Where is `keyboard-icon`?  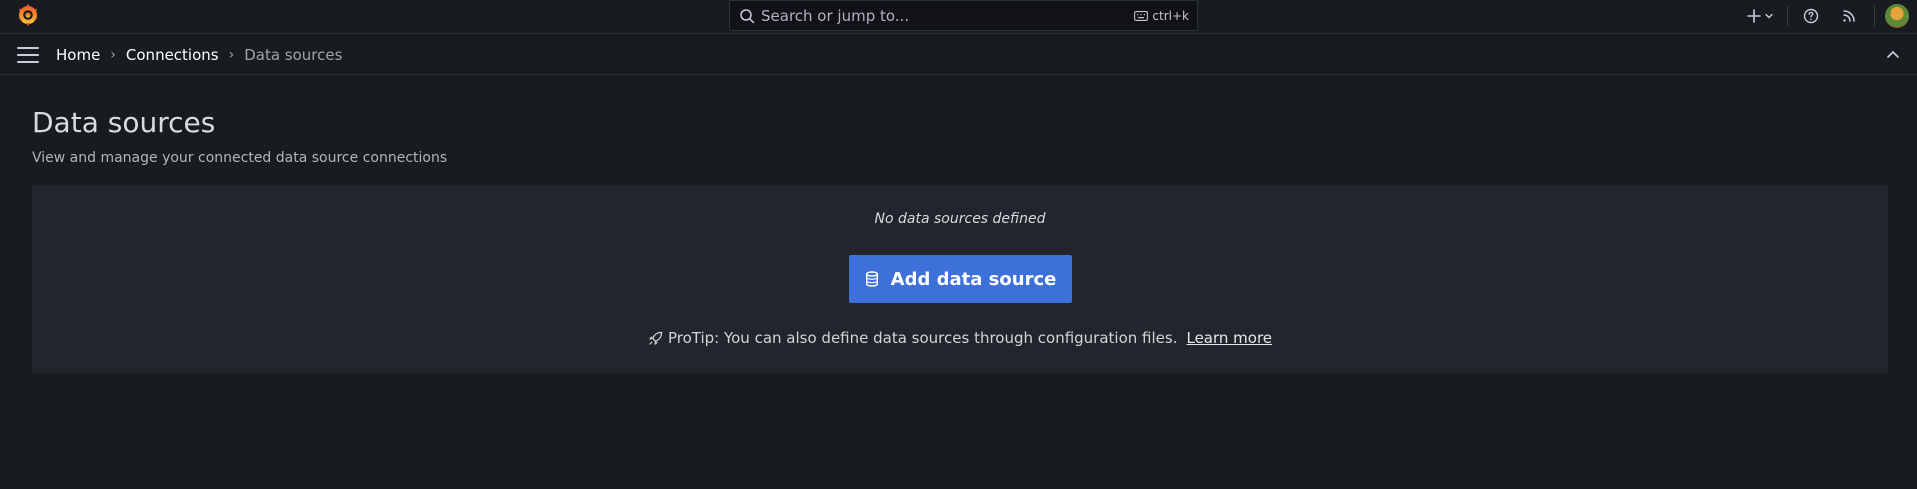
keyboard-icon is located at coordinates (1141, 15).